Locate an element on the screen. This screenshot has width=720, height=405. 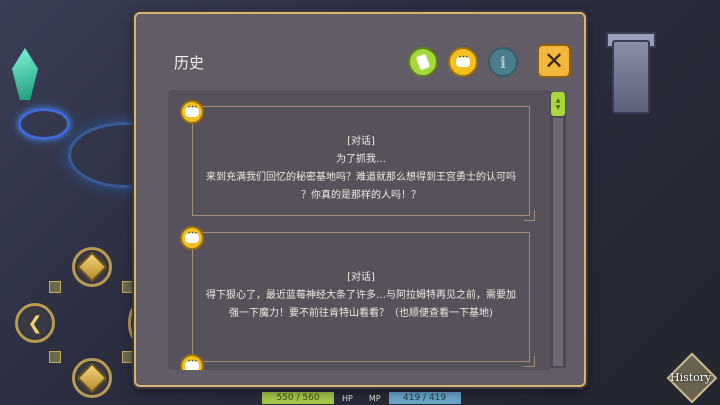
mp-label: MP is located at coordinates (374, 398).